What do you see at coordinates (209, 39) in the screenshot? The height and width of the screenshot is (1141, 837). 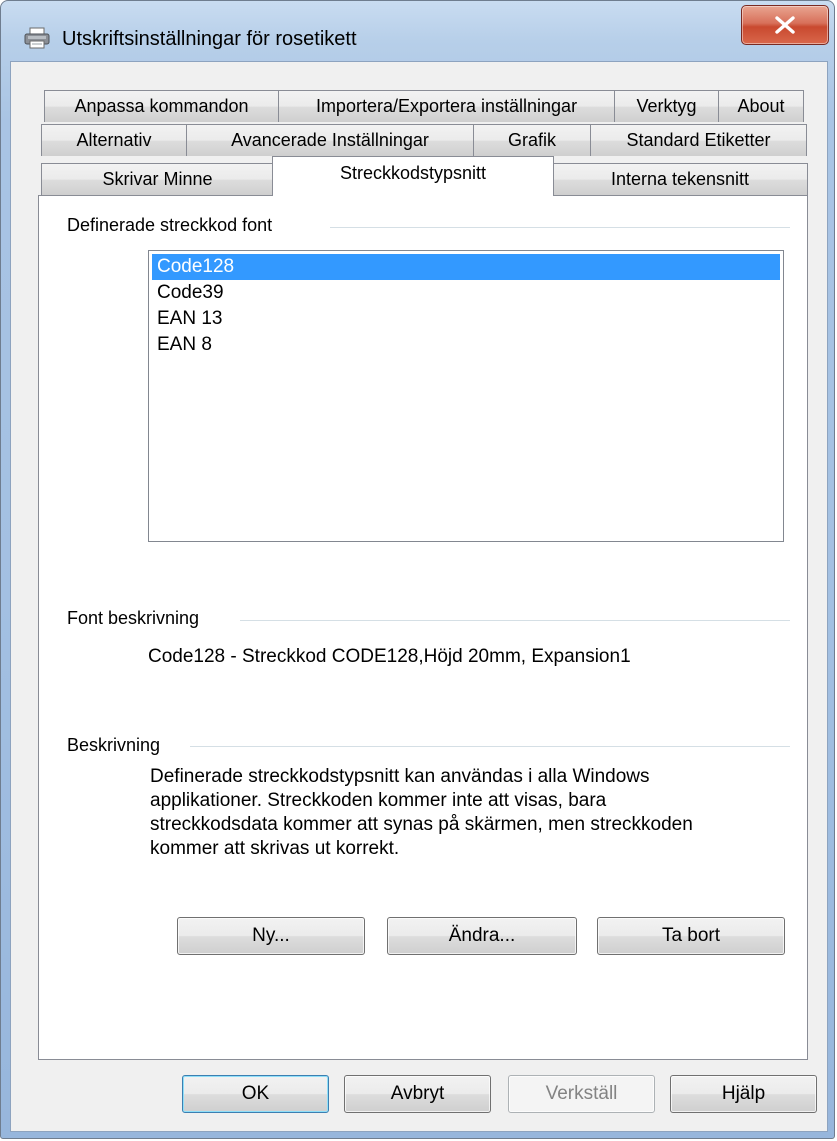 I see `window-title: Utskriftsinställningar för rosetikett` at bounding box center [209, 39].